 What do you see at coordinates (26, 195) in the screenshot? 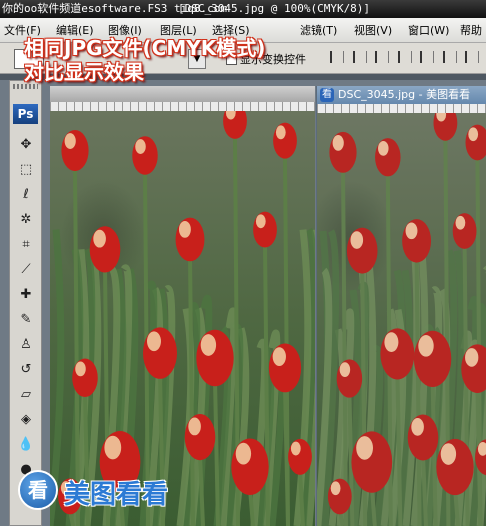
I see `lasso-tool-icon: ℓ` at bounding box center [26, 195].